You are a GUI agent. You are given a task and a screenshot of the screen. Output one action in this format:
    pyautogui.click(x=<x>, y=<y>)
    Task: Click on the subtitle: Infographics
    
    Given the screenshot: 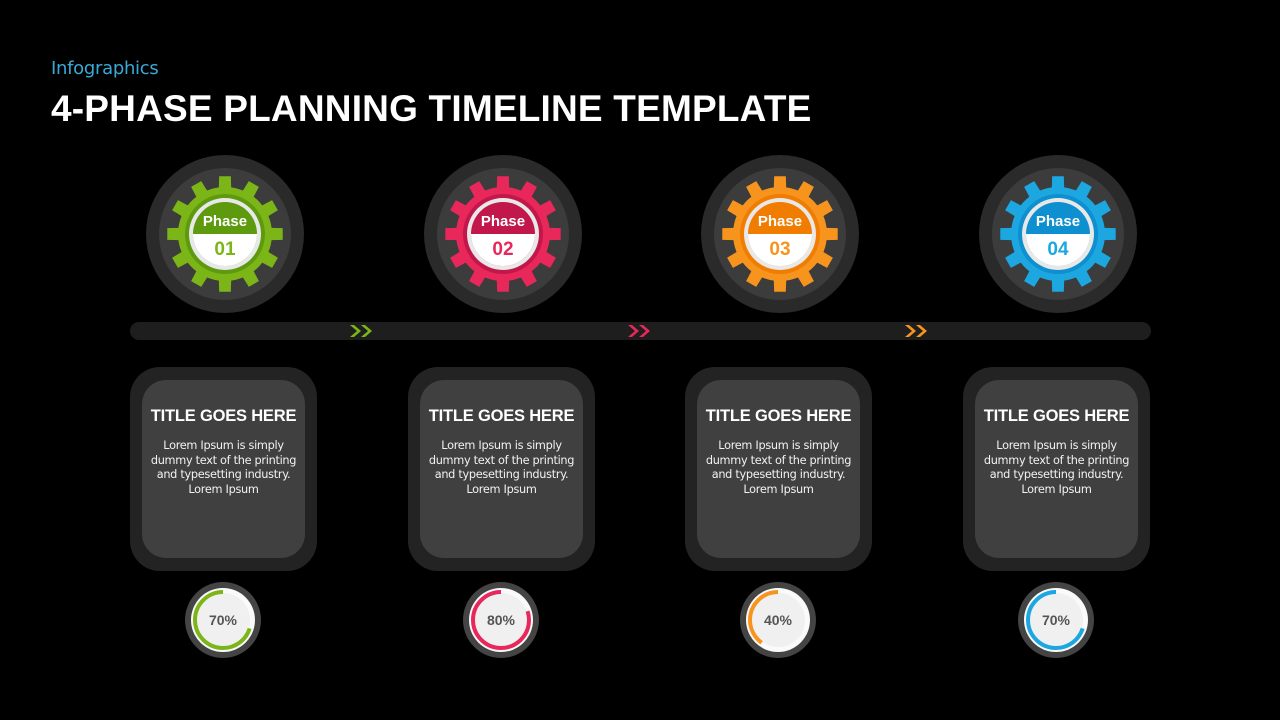 What is the action you would take?
    pyautogui.click(x=105, y=68)
    